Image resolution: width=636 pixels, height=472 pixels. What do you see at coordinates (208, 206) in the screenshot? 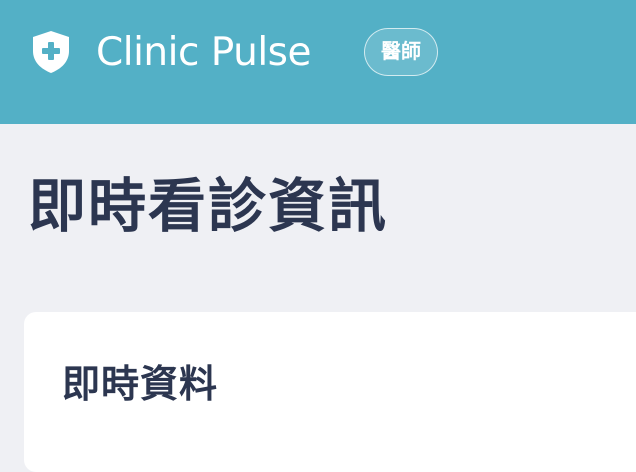
I see `page-title: 即時看診資訊` at bounding box center [208, 206].